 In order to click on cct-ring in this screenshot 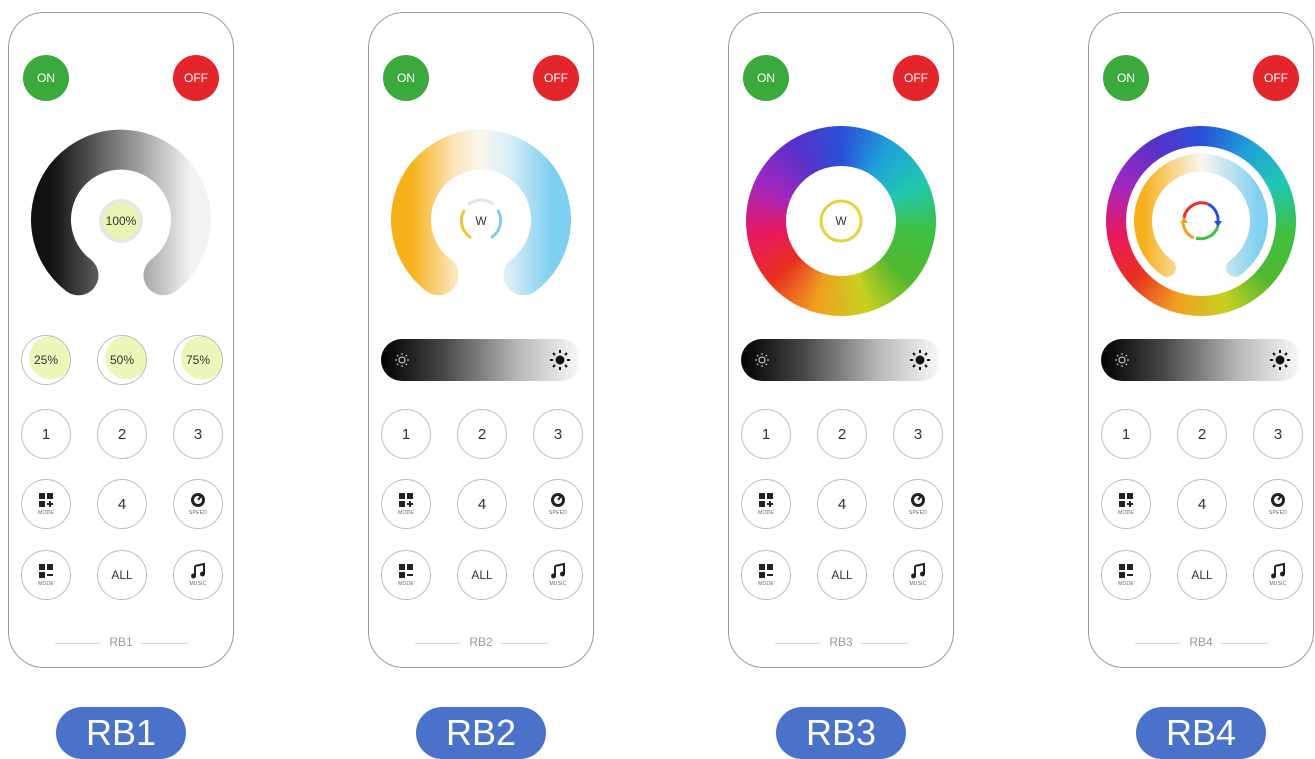, I will do `click(1201, 215)`.